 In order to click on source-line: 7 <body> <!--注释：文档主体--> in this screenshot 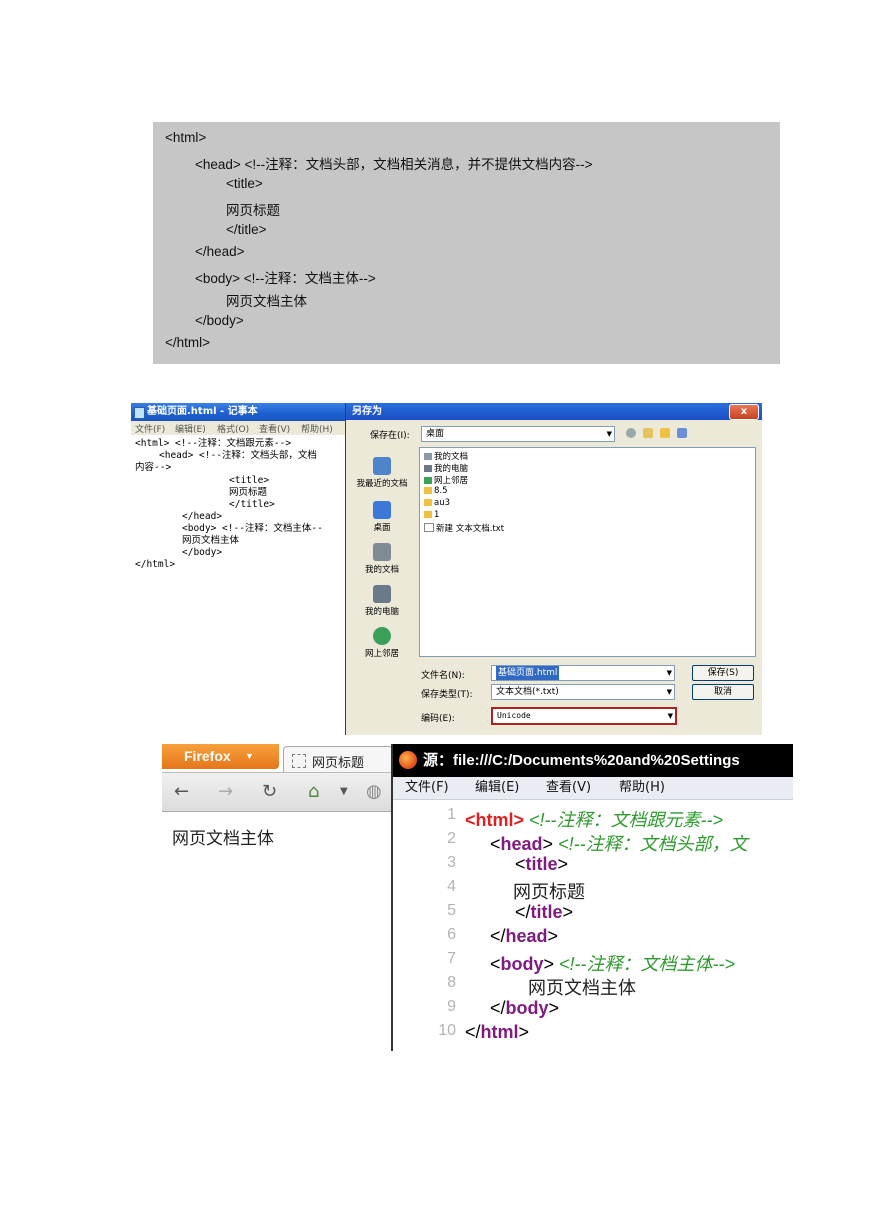, I will do `click(591, 962)`.